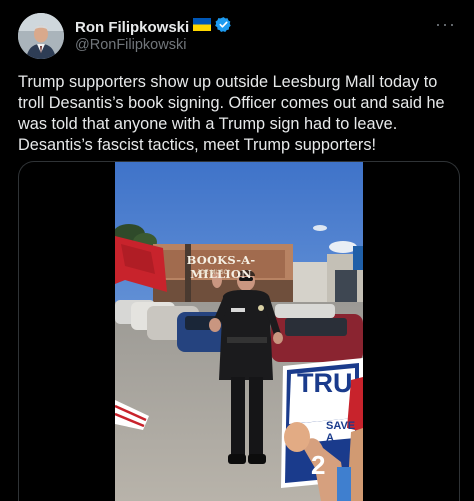  I want to click on protest-sign-number: 2, so click(318, 465).